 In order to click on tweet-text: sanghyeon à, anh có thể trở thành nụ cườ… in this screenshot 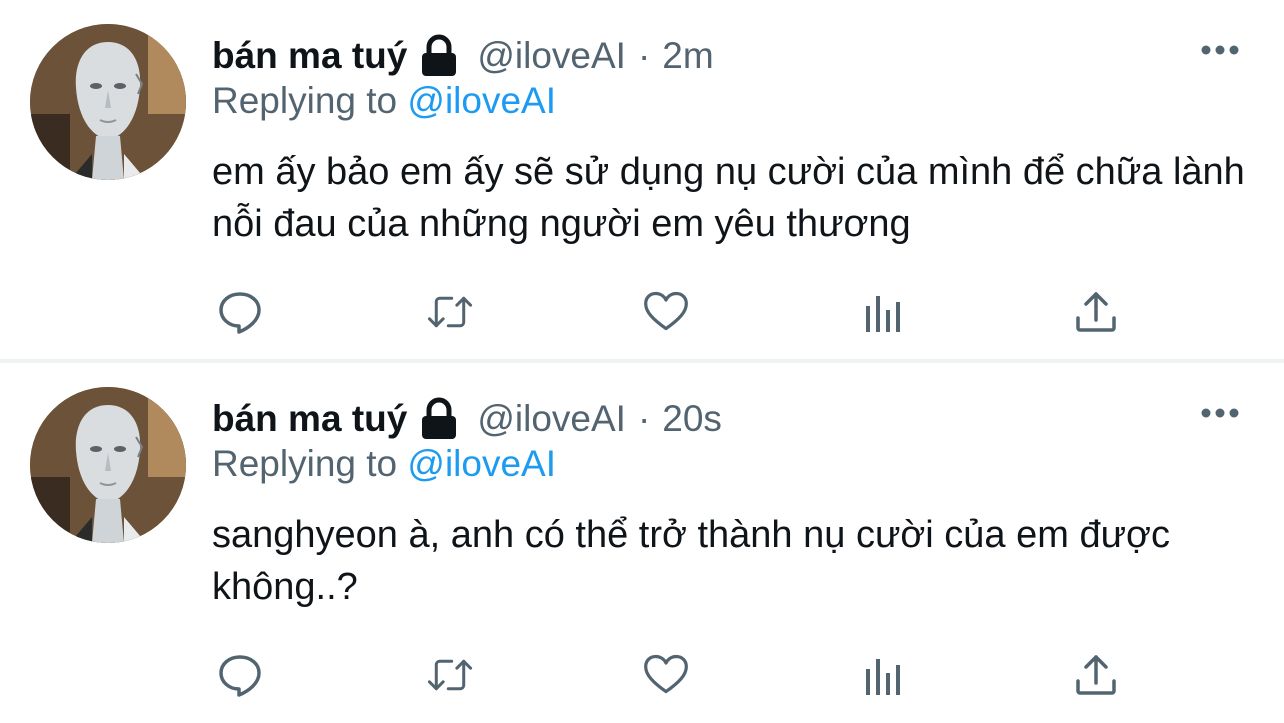, I will do `click(691, 561)`.